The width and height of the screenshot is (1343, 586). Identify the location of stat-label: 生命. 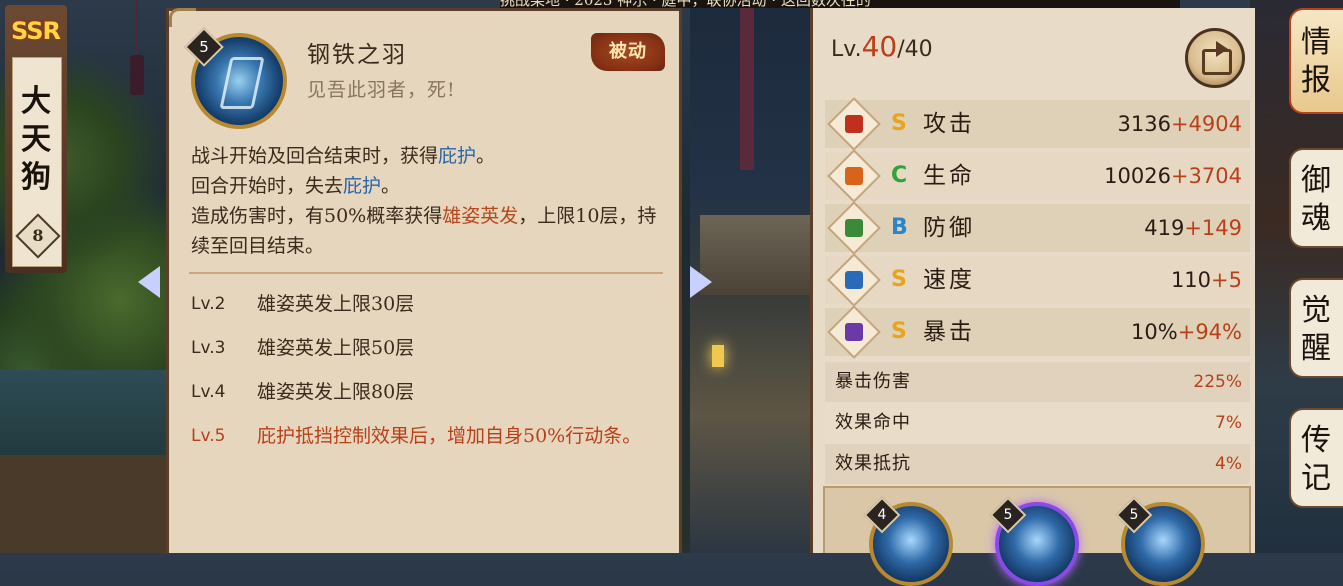
(949, 176).